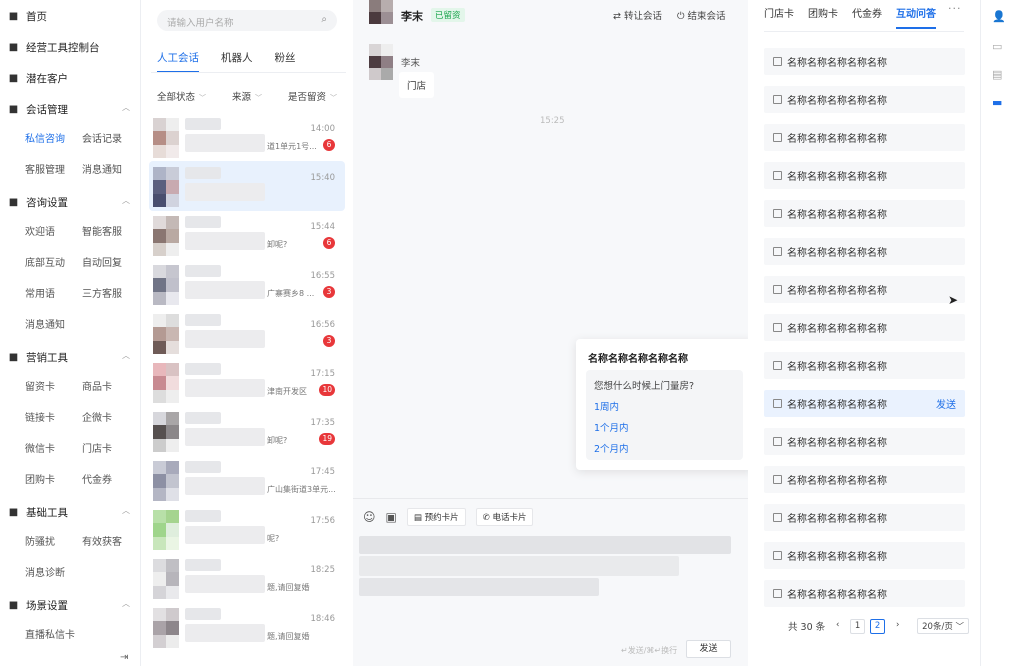  What do you see at coordinates (878, 626) in the screenshot?
I see `page-2: 2` at bounding box center [878, 626].